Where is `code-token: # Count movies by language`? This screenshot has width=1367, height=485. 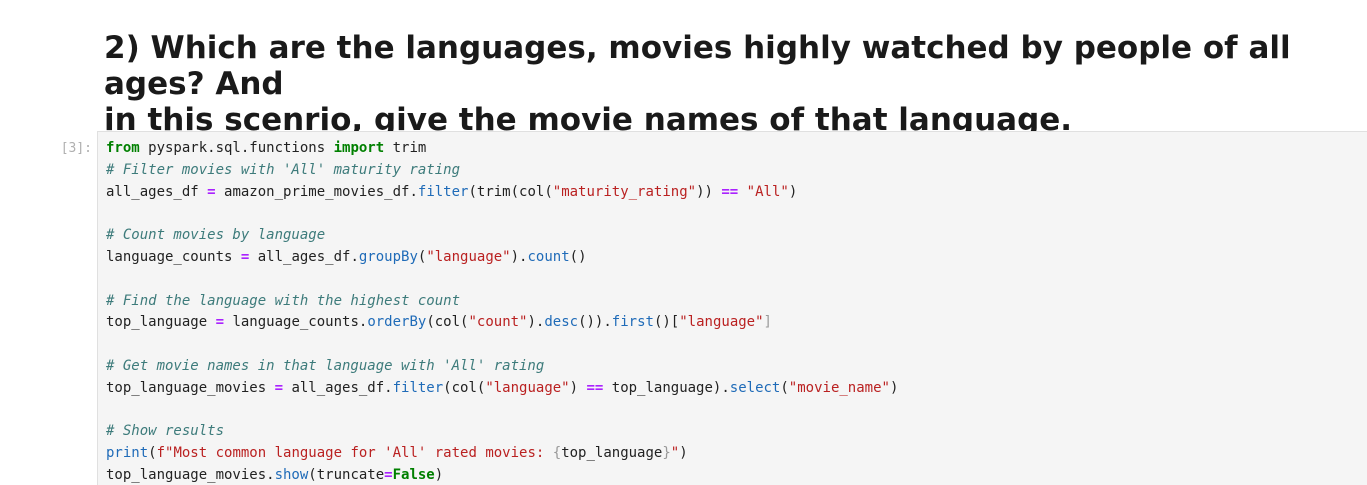 code-token: # Count movies by language is located at coordinates (216, 235).